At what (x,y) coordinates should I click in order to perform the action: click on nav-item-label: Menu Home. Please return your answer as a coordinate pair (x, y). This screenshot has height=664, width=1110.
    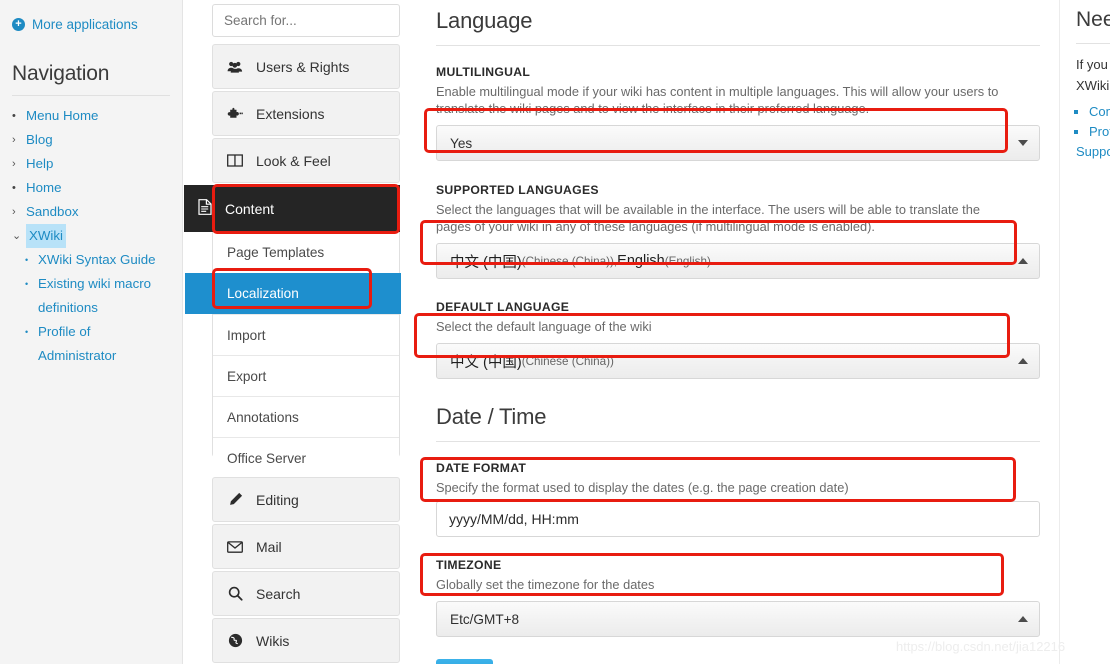
    Looking at the image, I should click on (62, 115).